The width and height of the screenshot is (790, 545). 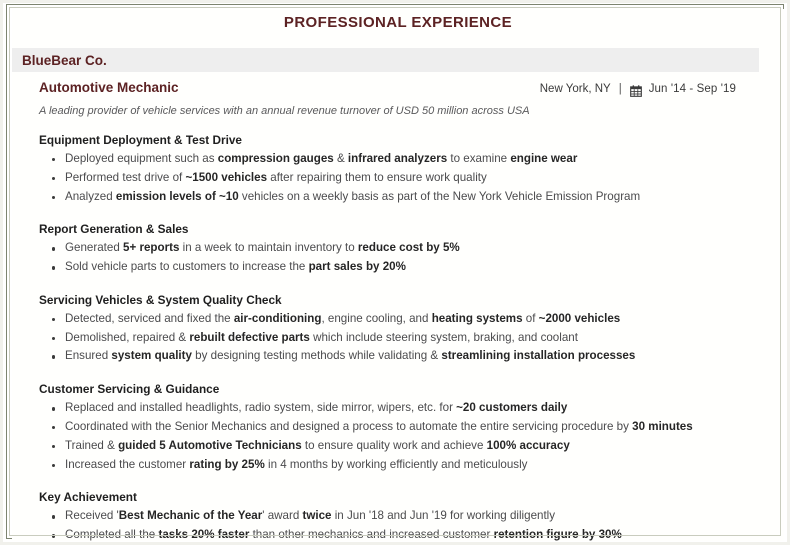 I want to click on bullet-emphasis: ~2000 vehicles, so click(x=579, y=318).